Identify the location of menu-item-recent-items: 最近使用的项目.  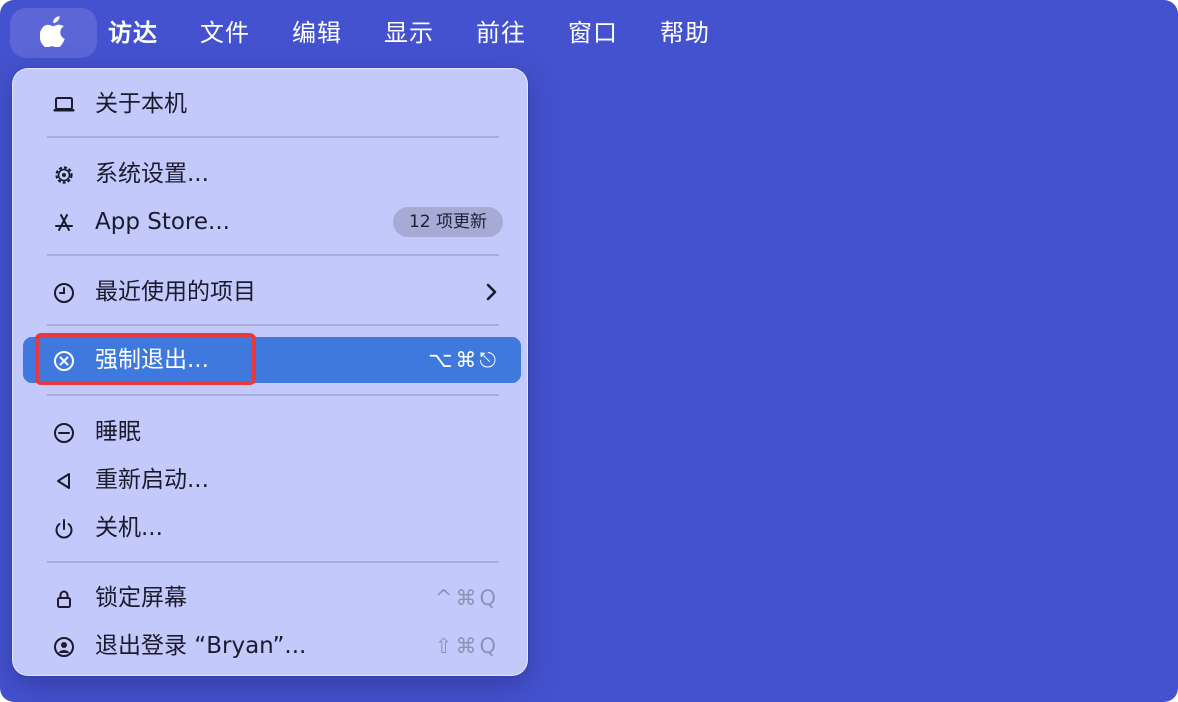
(272, 292).